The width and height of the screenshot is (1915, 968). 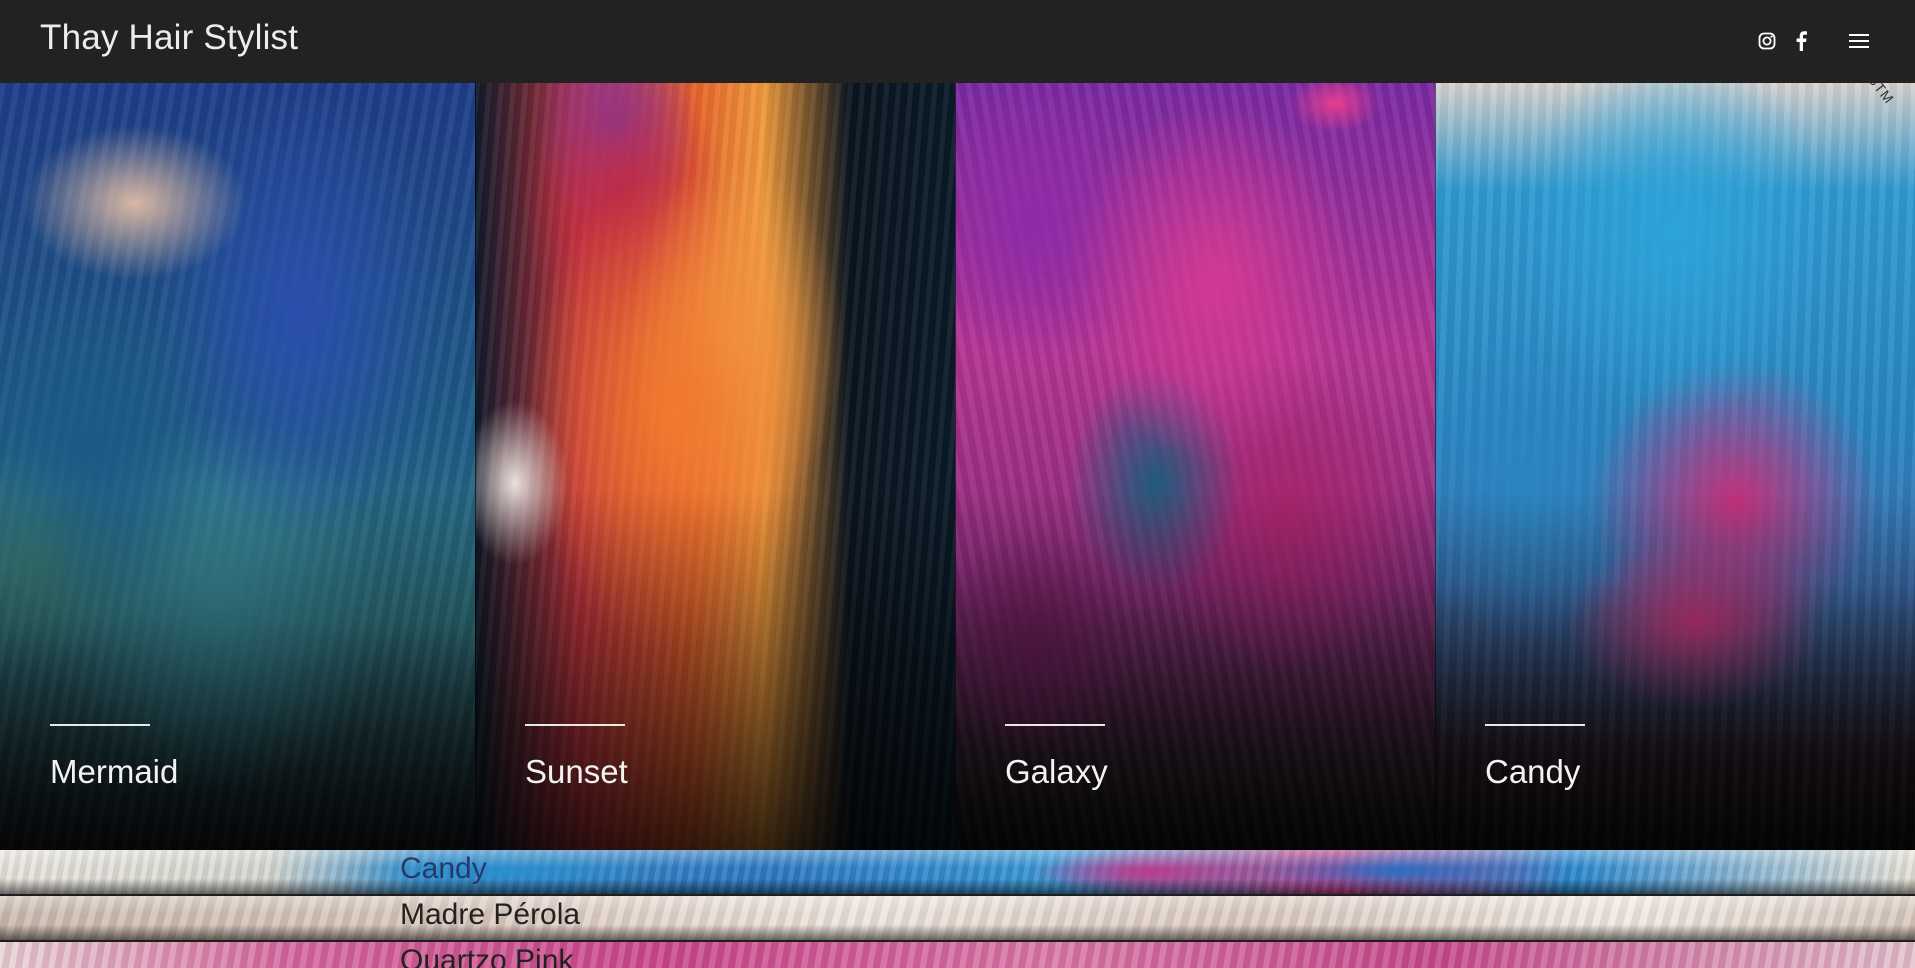 I want to click on slide-title: Candy, so click(x=1533, y=771).